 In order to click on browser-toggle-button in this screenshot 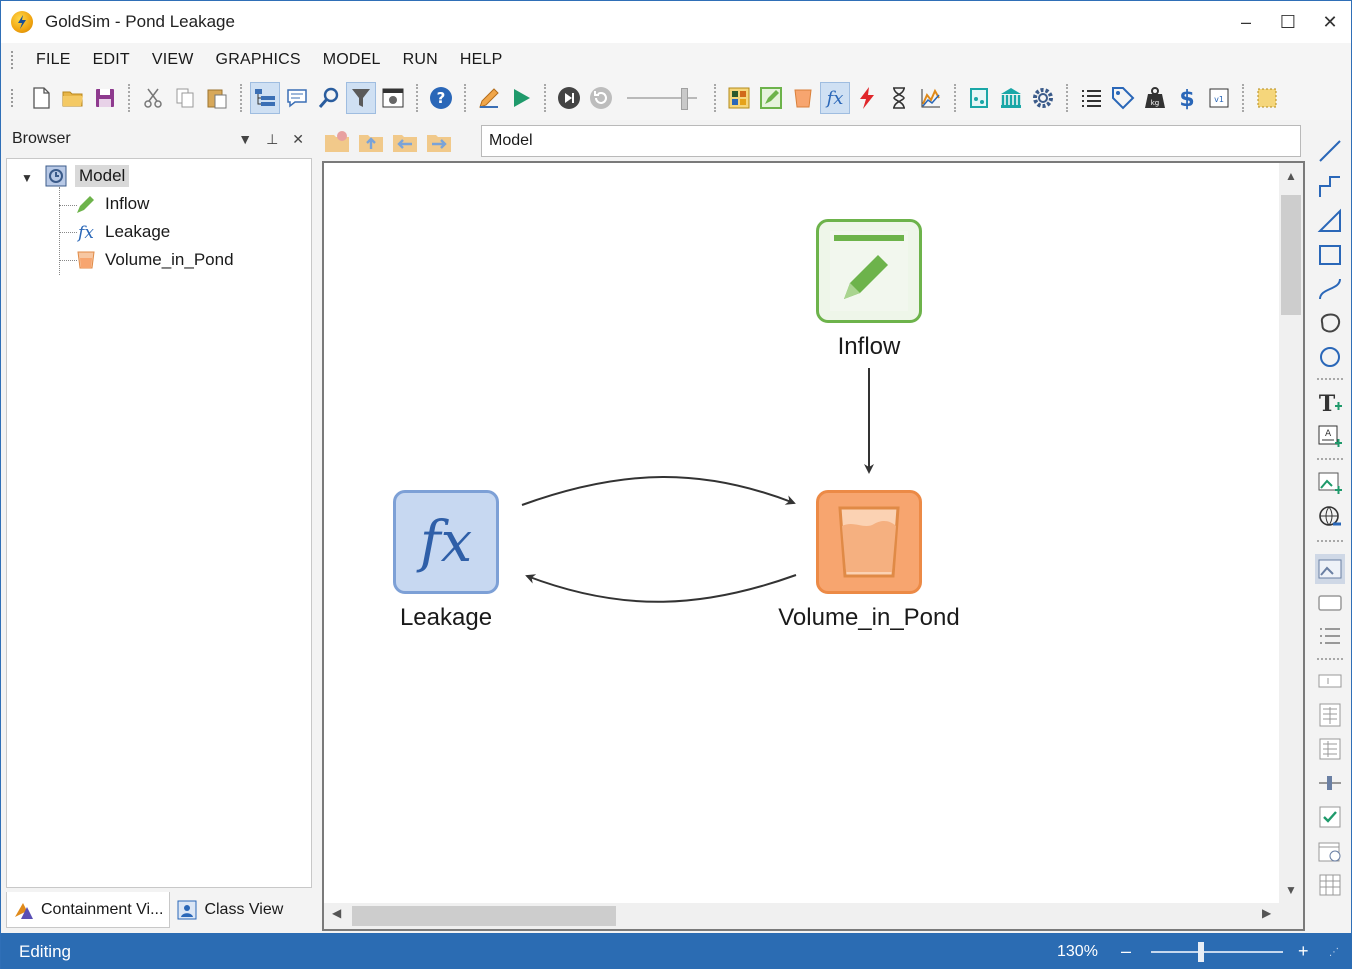, I will do `click(265, 98)`.